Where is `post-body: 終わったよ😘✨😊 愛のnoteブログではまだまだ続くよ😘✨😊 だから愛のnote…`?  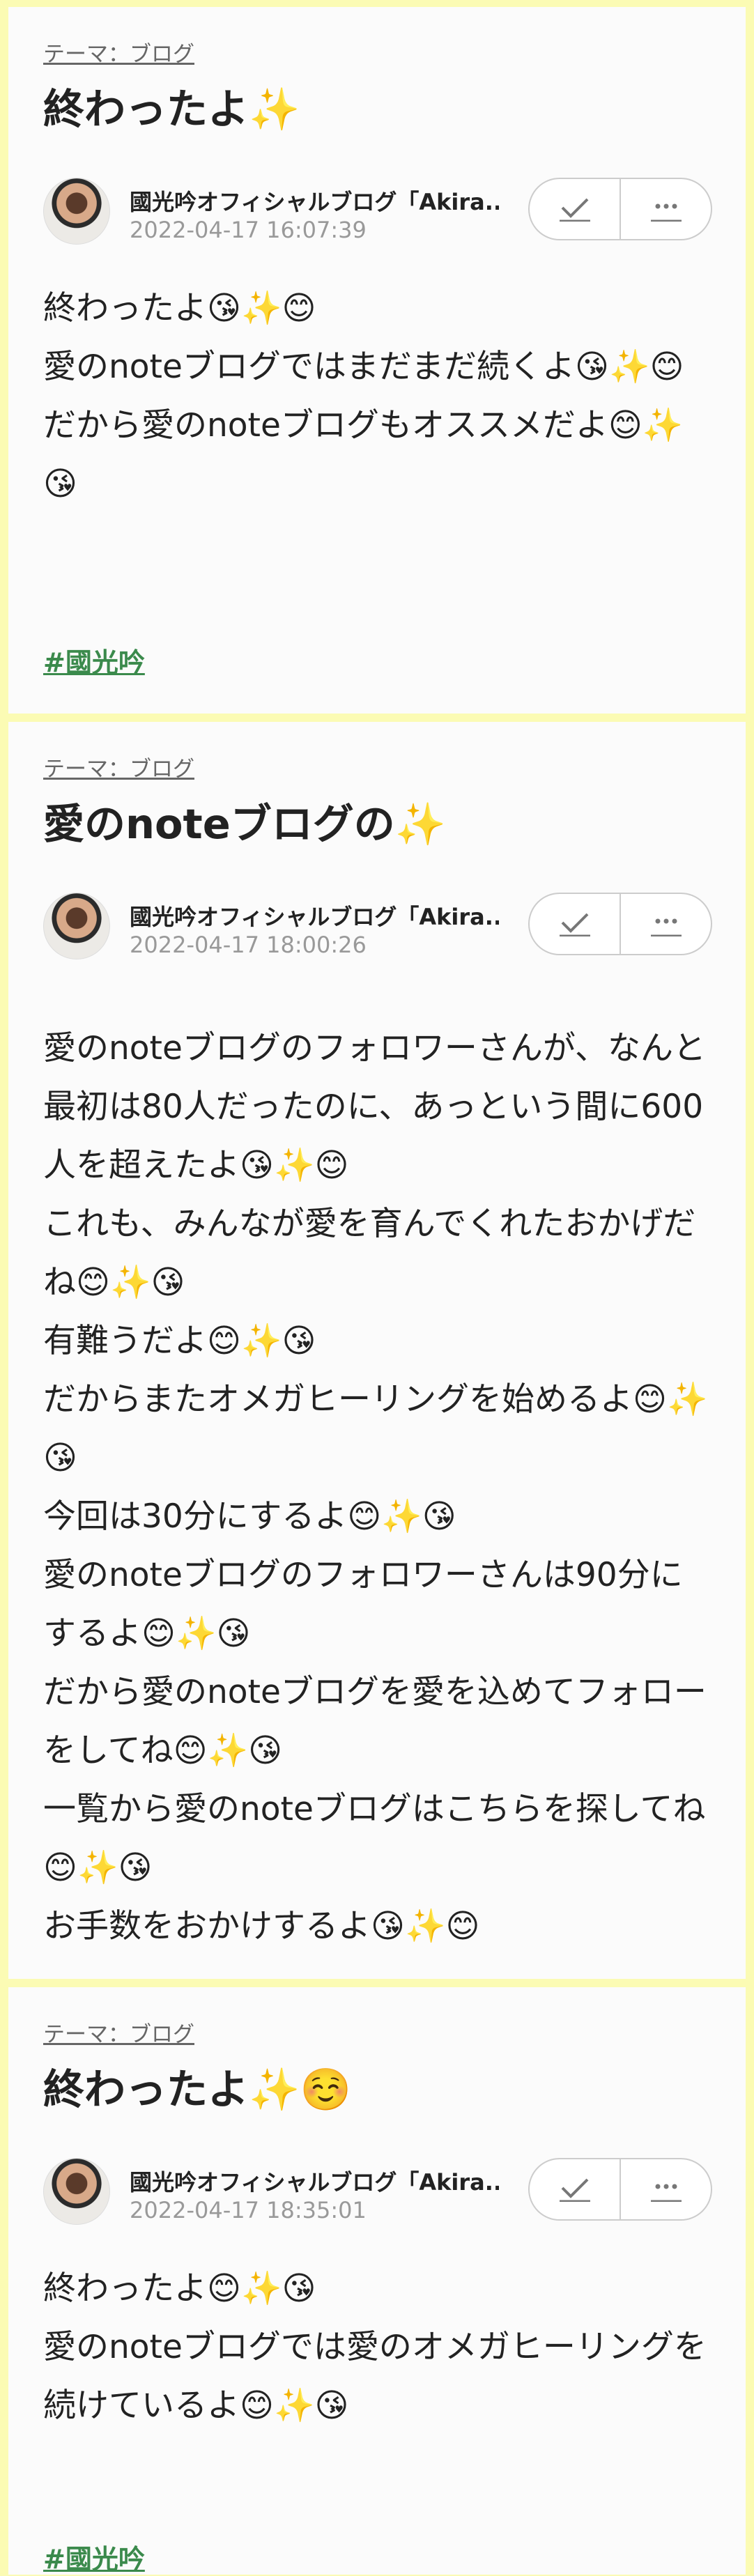 post-body: 終わったよ😘✨😊 愛のnoteブログではまだまだ続くよ😘✨😊 だから愛のnote… is located at coordinates (377, 396).